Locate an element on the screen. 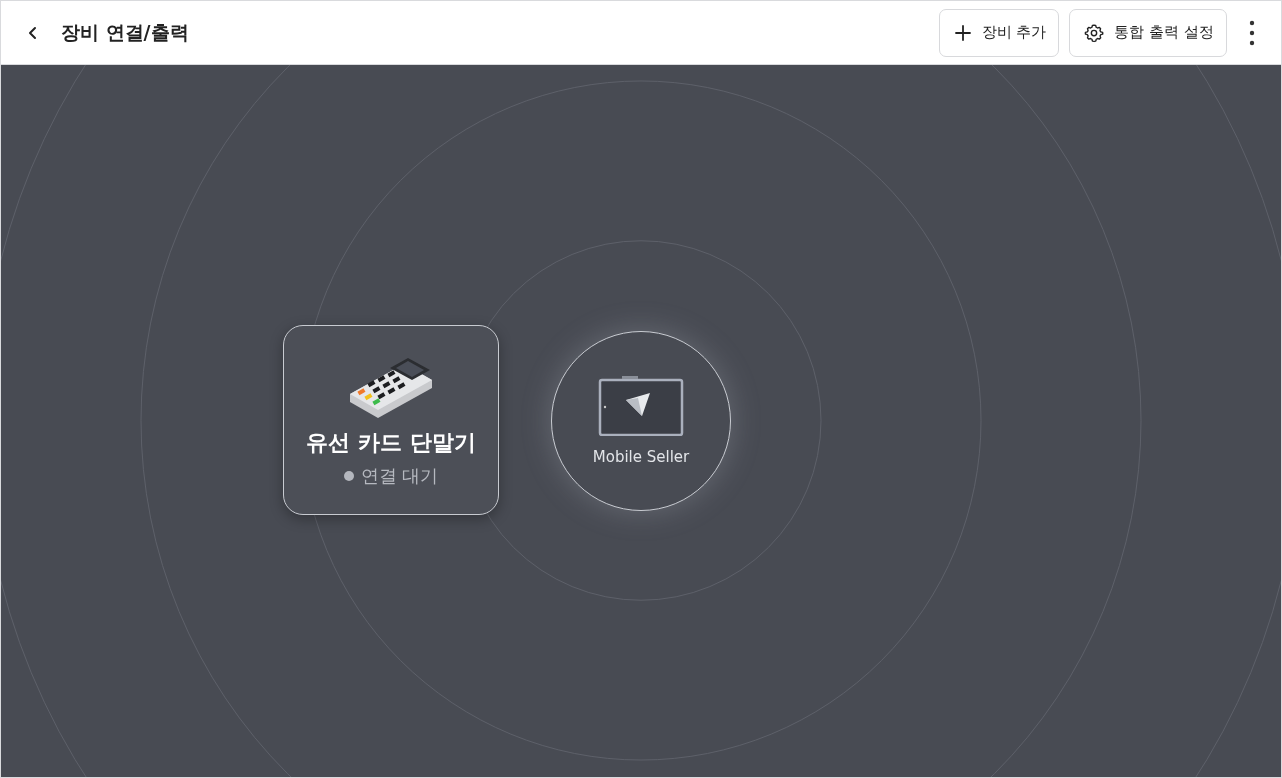 This screenshot has height=778, width=1282. more-icon is located at coordinates (1252, 32).